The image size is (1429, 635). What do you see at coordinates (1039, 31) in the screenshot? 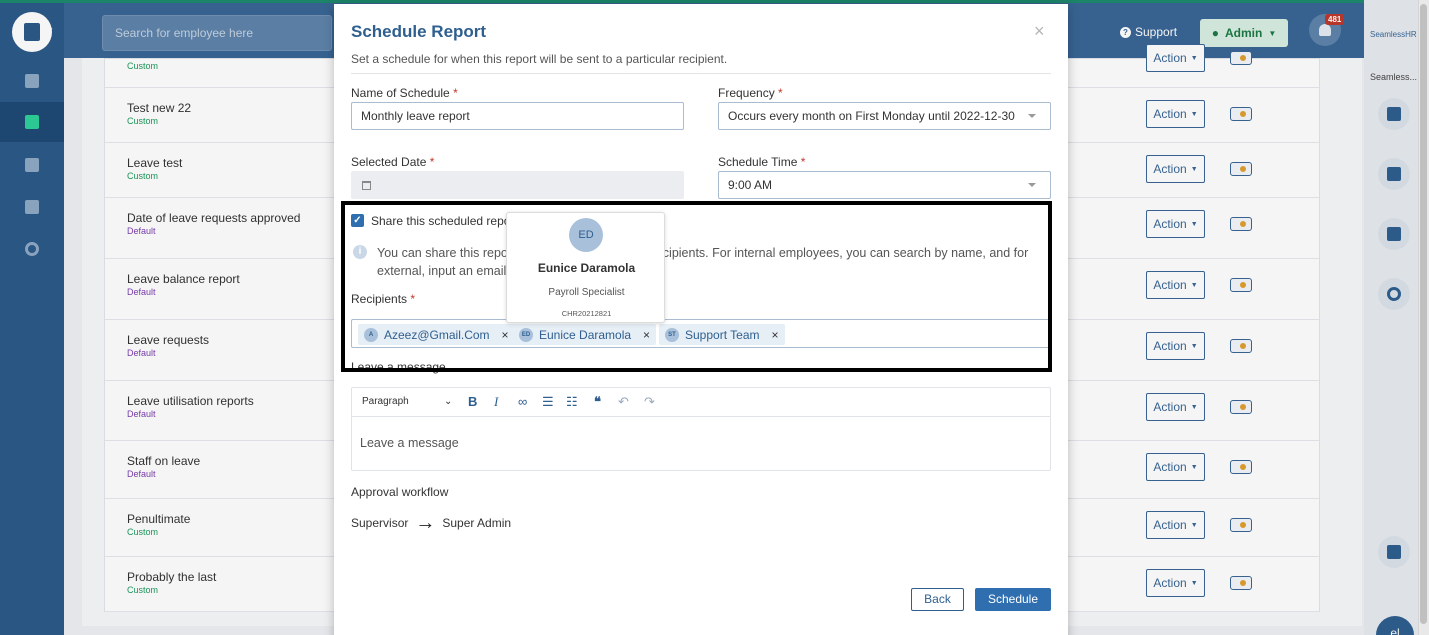
I see `close-icon: ×` at bounding box center [1039, 31].